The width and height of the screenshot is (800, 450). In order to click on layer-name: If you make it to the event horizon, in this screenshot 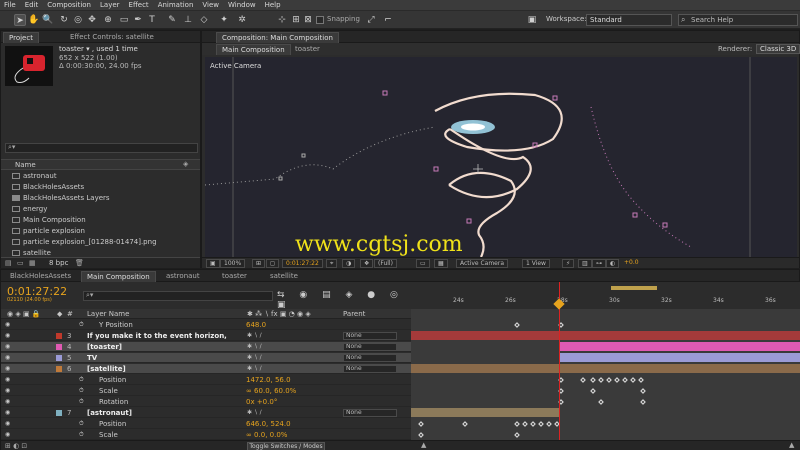, I will do `click(162, 336)`.